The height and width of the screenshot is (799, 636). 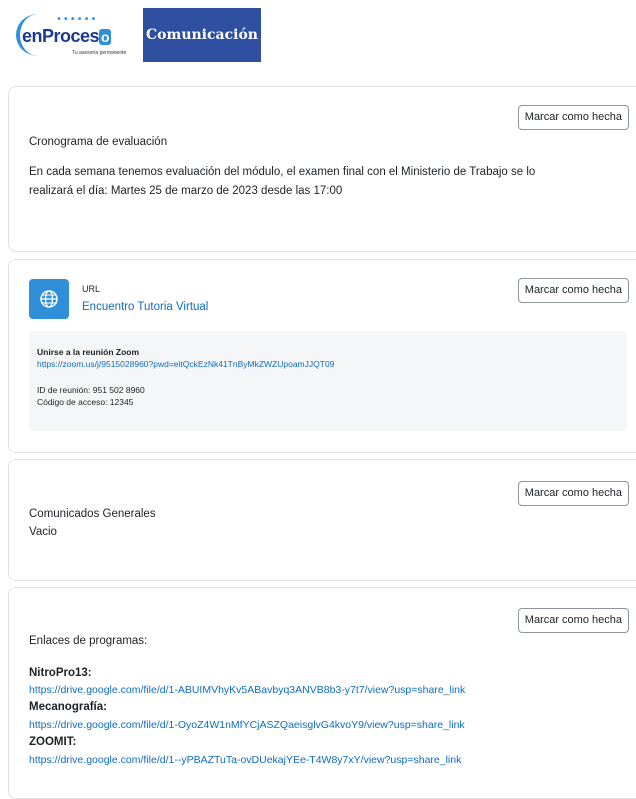 I want to click on activity-title: Comunicados Generales, so click(x=92, y=514).